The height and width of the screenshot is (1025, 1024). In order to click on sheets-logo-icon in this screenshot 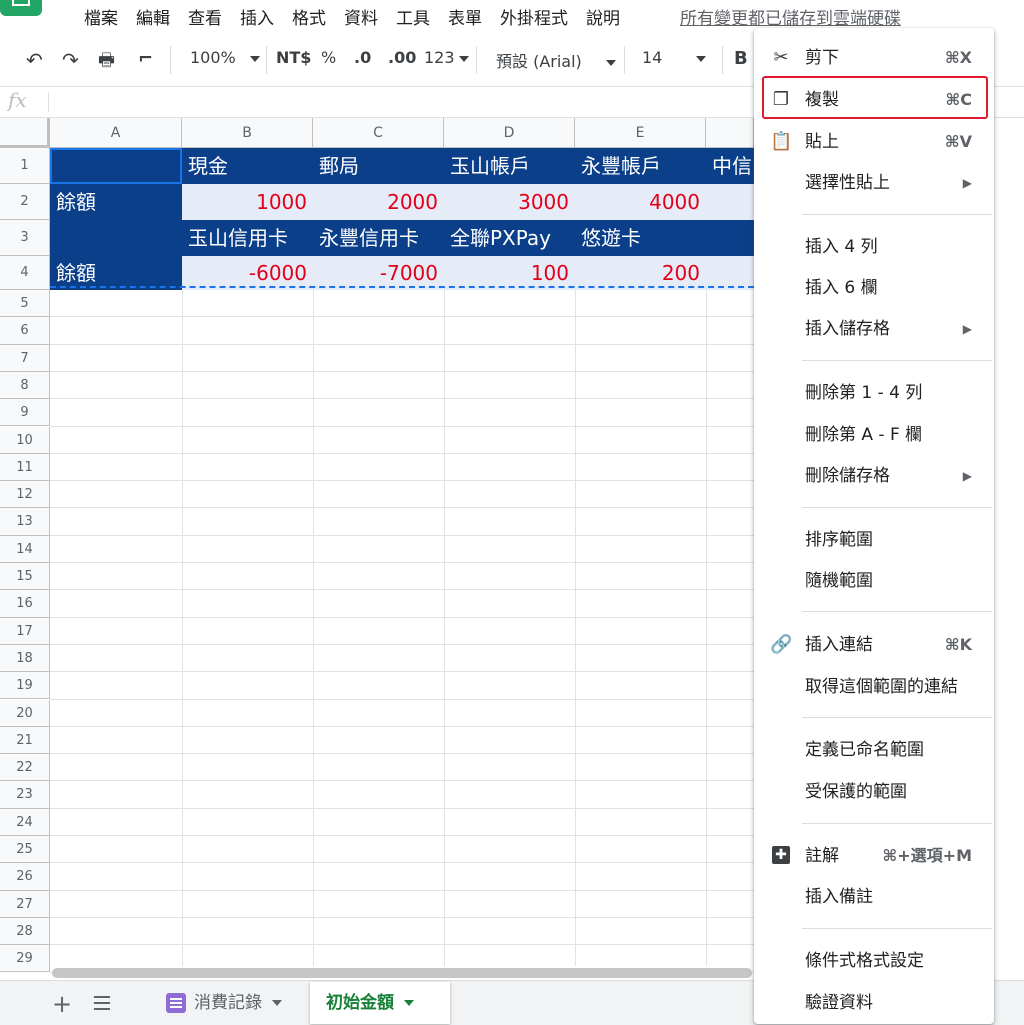, I will do `click(21, 8)`.